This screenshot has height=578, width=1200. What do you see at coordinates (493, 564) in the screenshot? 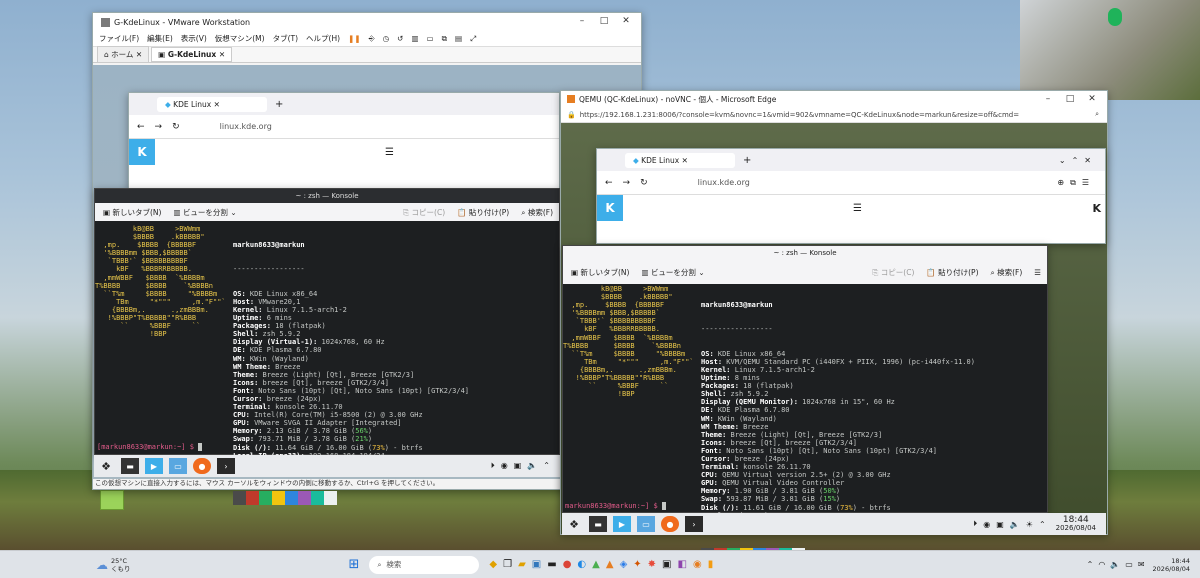
I see `copilot-icon: ◆` at bounding box center [493, 564].